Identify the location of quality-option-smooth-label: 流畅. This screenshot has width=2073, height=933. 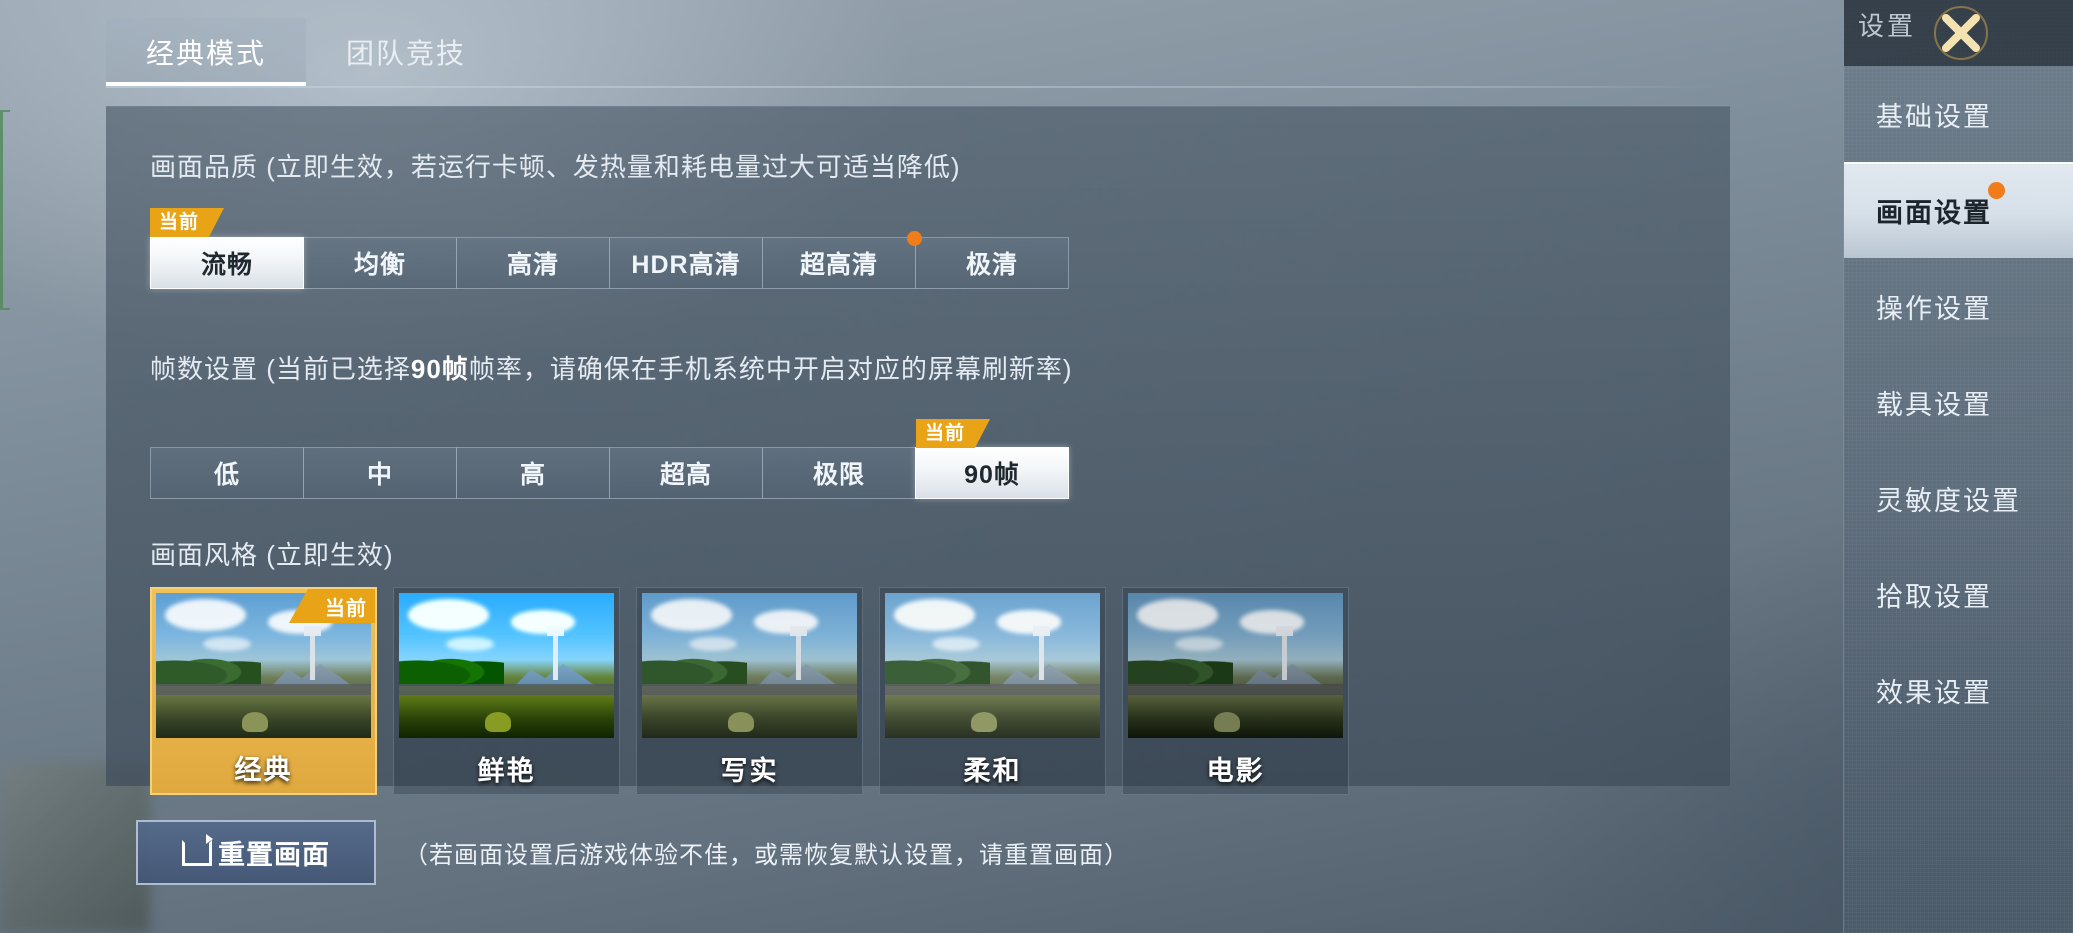
(226, 265).